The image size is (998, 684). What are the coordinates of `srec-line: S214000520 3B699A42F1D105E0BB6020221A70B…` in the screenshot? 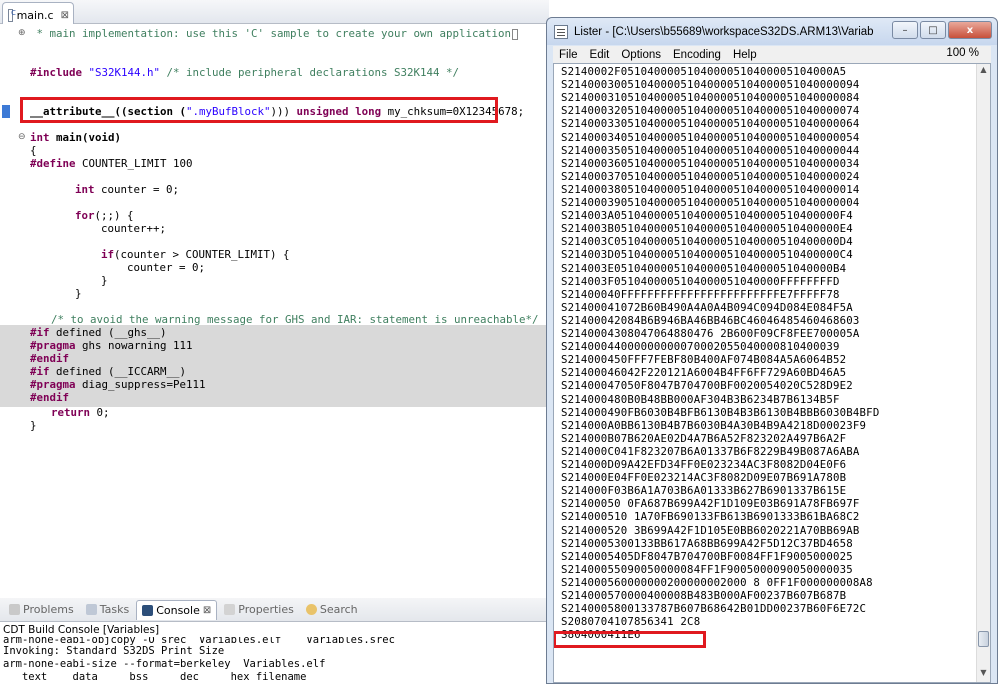 It's located at (710, 530).